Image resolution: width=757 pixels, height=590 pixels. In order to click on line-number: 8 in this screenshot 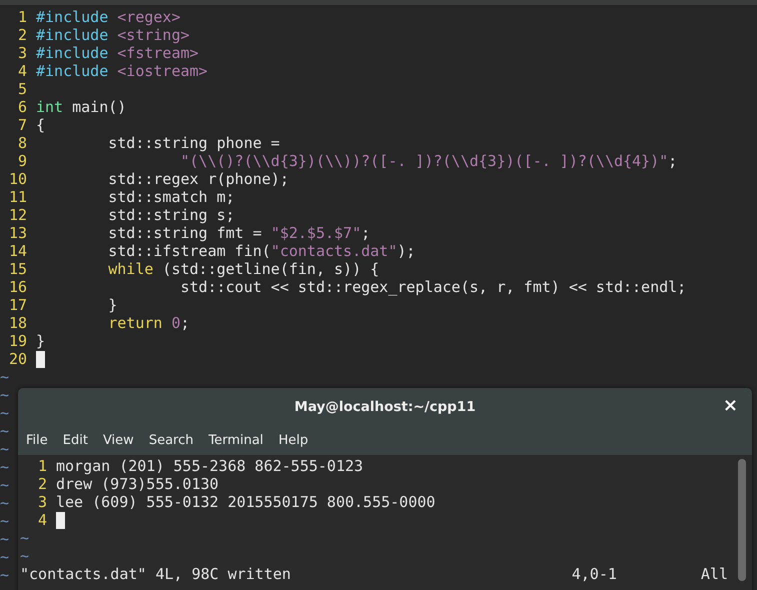, I will do `click(21, 143)`.